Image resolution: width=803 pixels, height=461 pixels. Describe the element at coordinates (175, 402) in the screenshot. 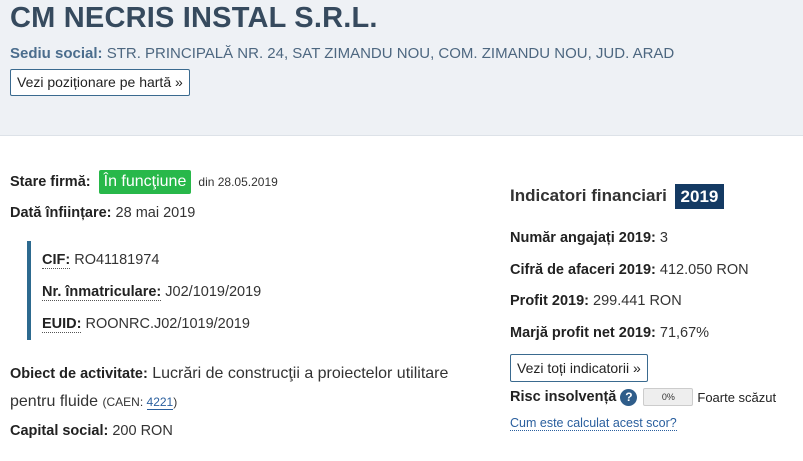

I see `caen-suffix: )` at that location.